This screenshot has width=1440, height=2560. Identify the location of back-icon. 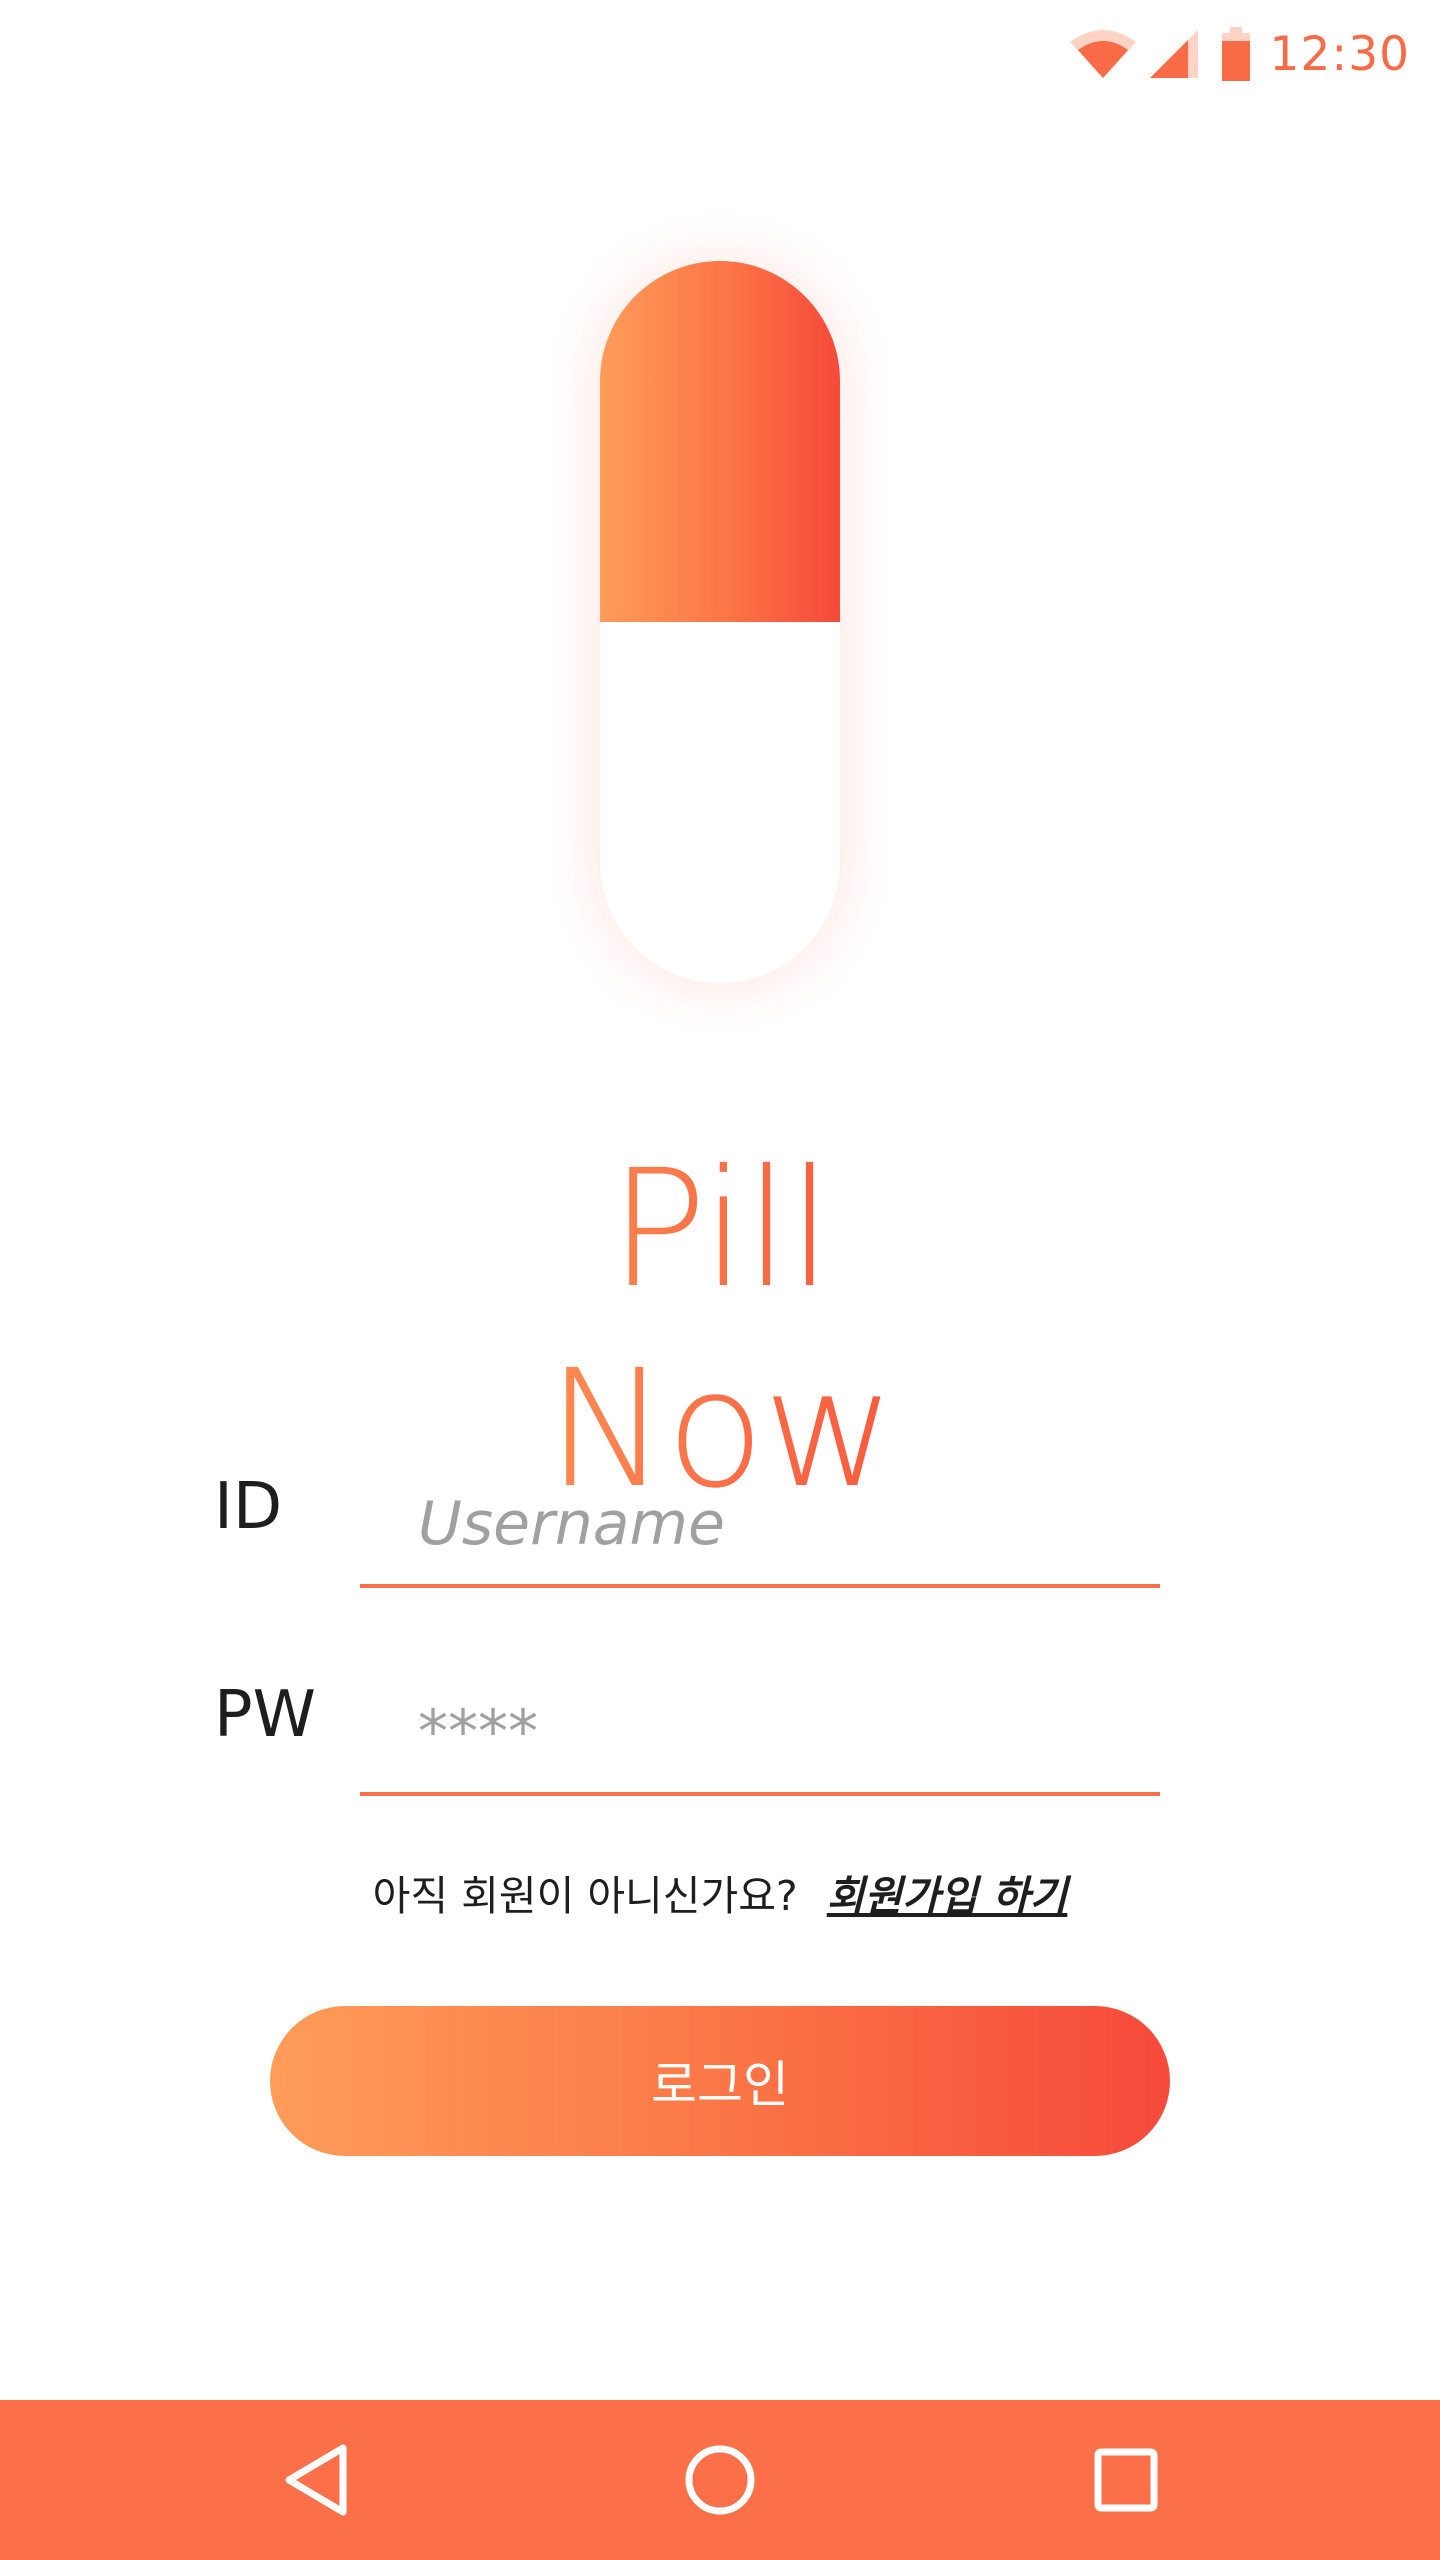
(316, 2480).